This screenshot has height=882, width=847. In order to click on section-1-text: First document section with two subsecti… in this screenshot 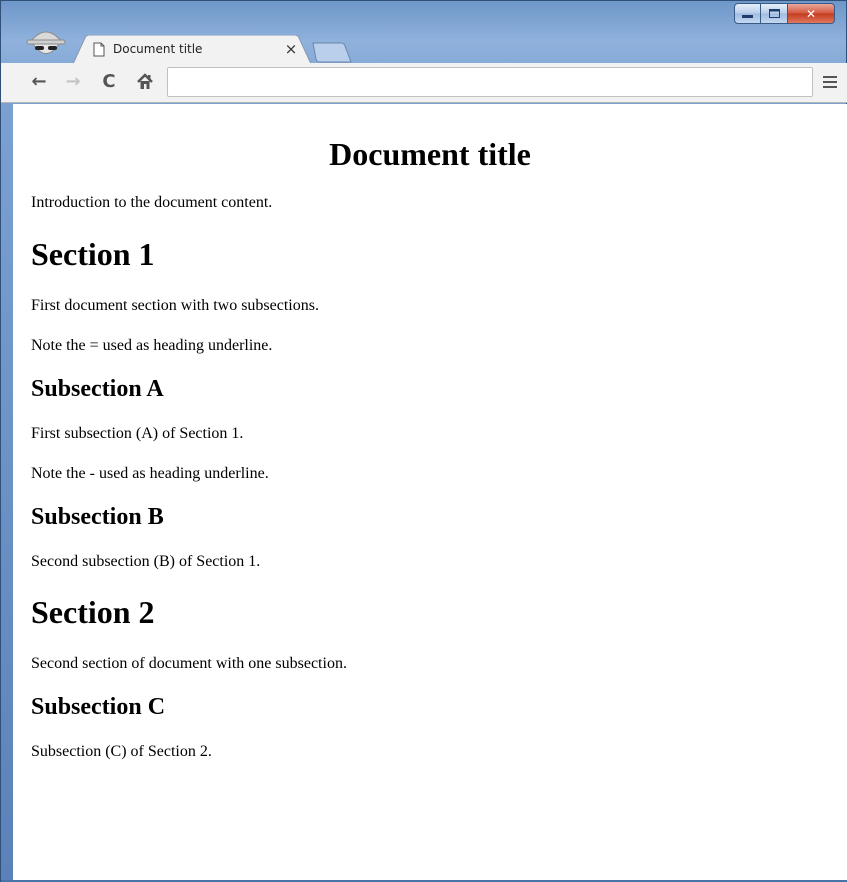, I will do `click(175, 305)`.